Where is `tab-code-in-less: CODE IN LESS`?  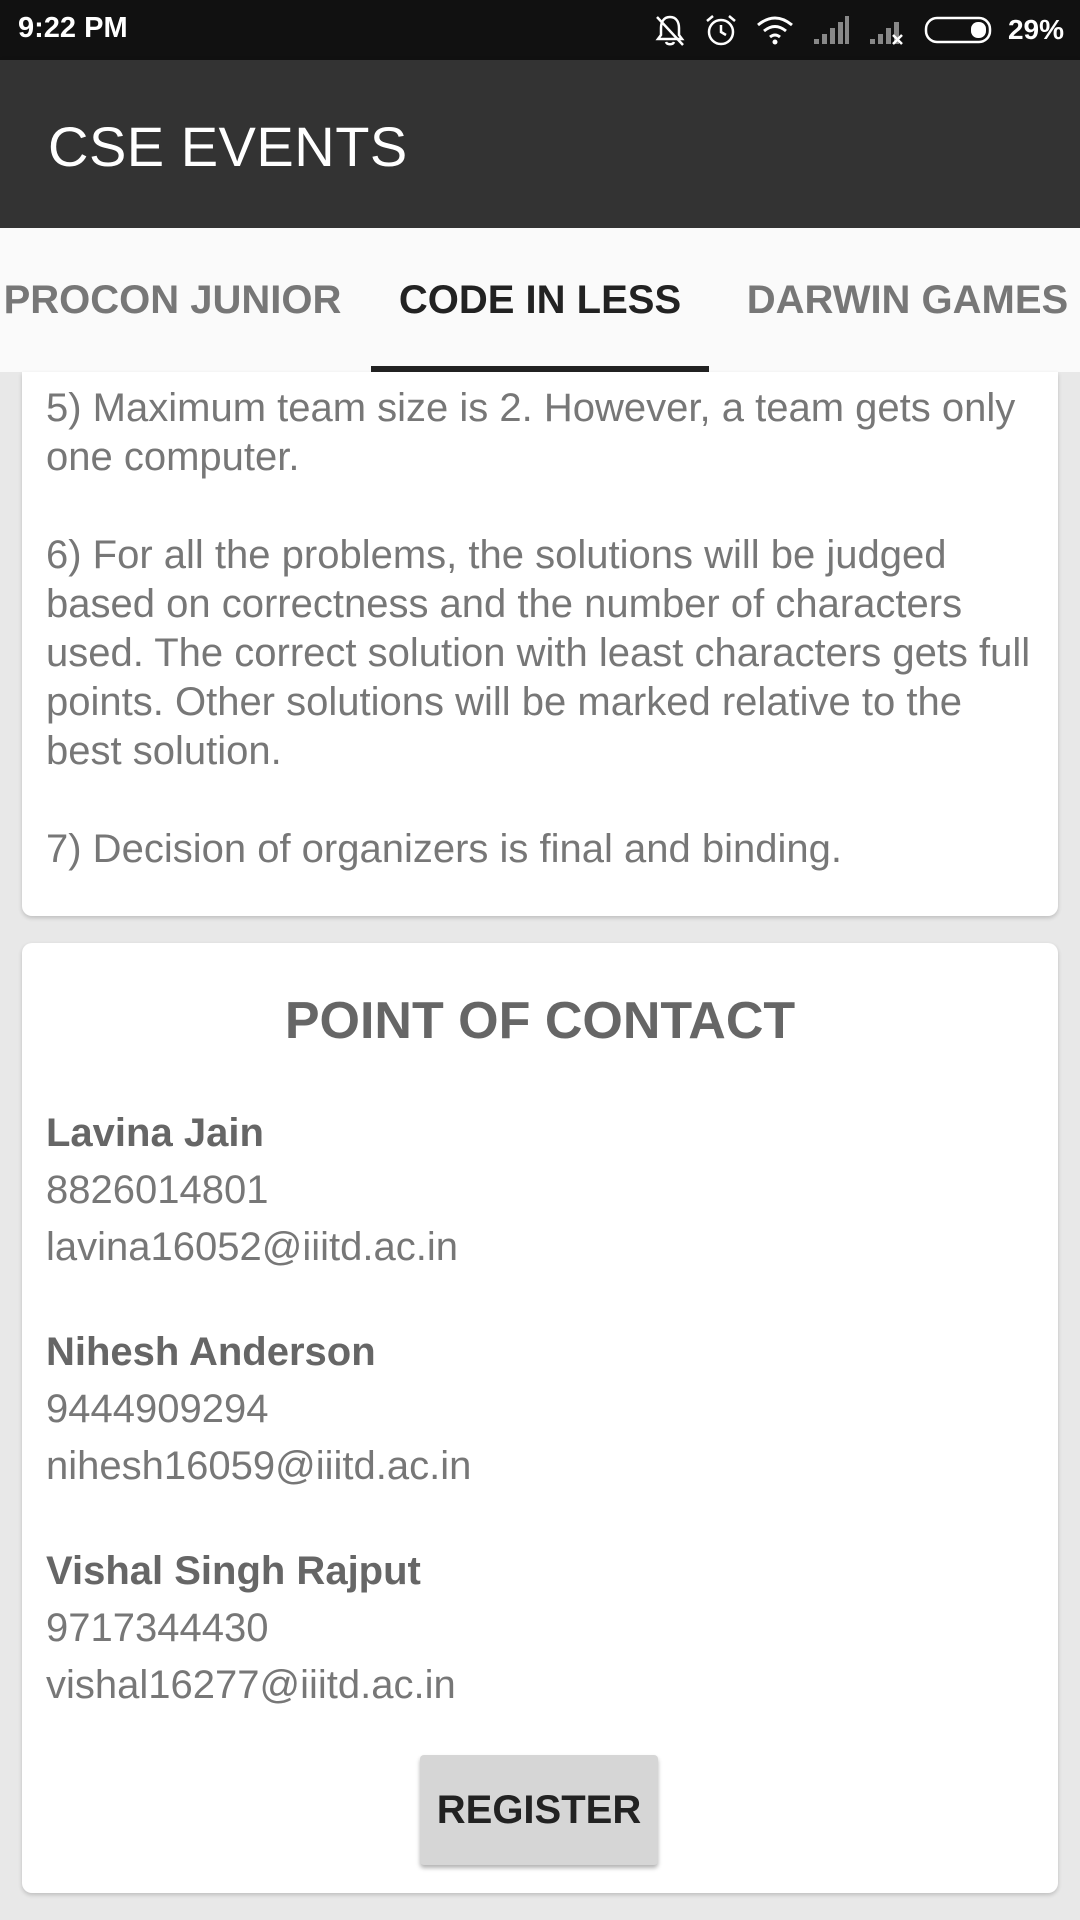
tab-code-in-less: CODE IN LESS is located at coordinates (540, 300).